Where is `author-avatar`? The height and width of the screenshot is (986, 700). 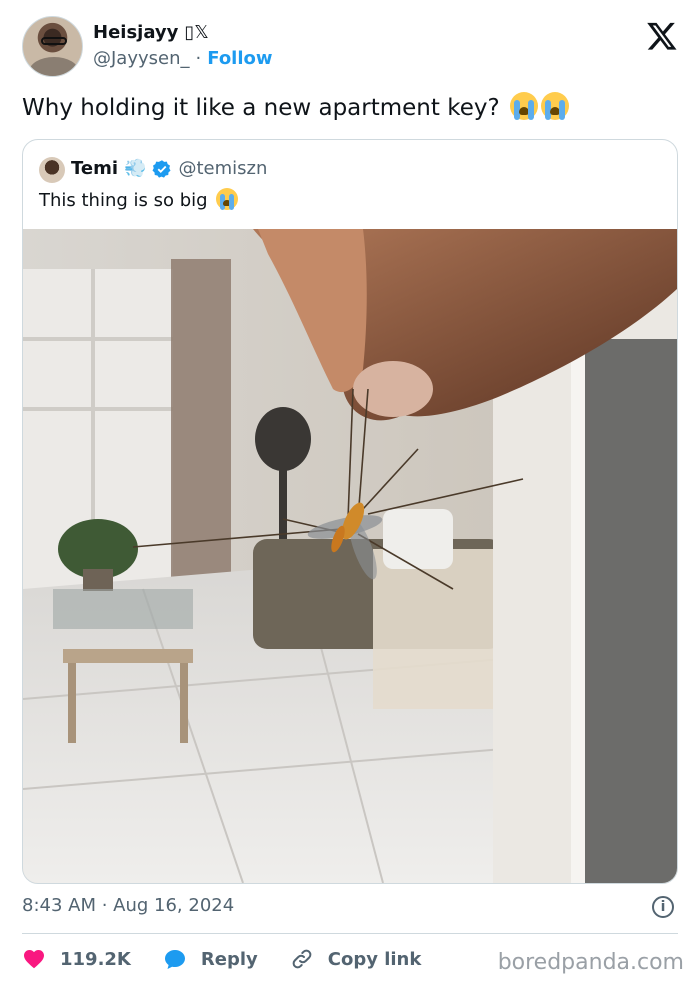 author-avatar is located at coordinates (52, 46).